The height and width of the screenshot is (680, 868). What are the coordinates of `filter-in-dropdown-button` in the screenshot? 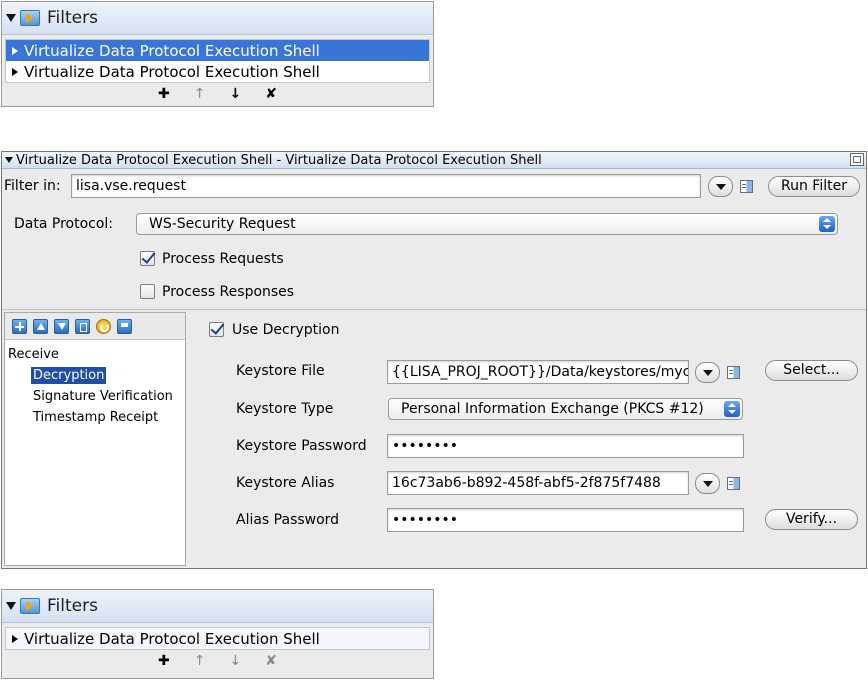 It's located at (720, 186).